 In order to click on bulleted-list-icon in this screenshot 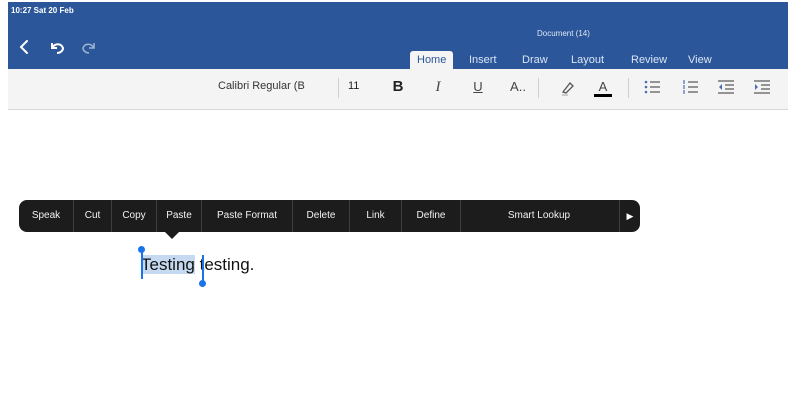, I will do `click(652, 87)`.